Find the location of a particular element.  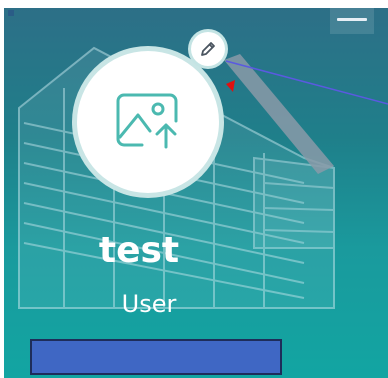

edit-profile-button is located at coordinates (208, 49).